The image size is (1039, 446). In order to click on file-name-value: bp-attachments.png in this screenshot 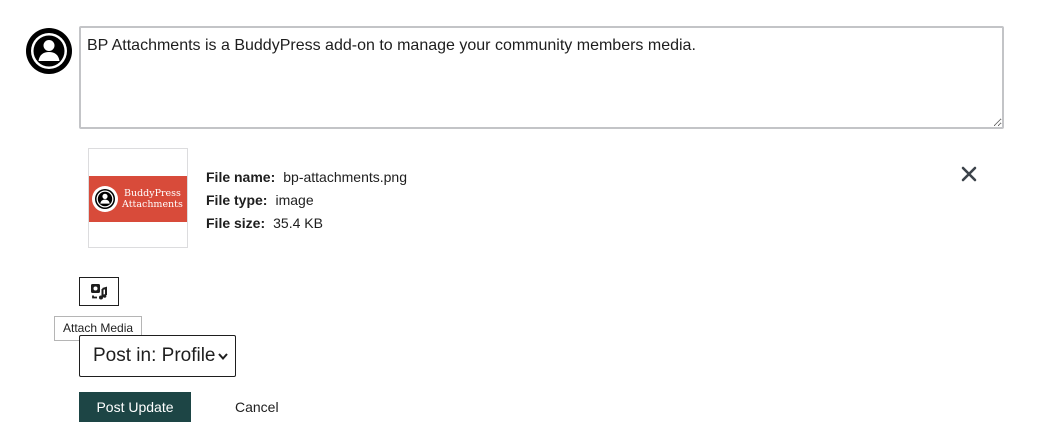, I will do `click(345, 177)`.